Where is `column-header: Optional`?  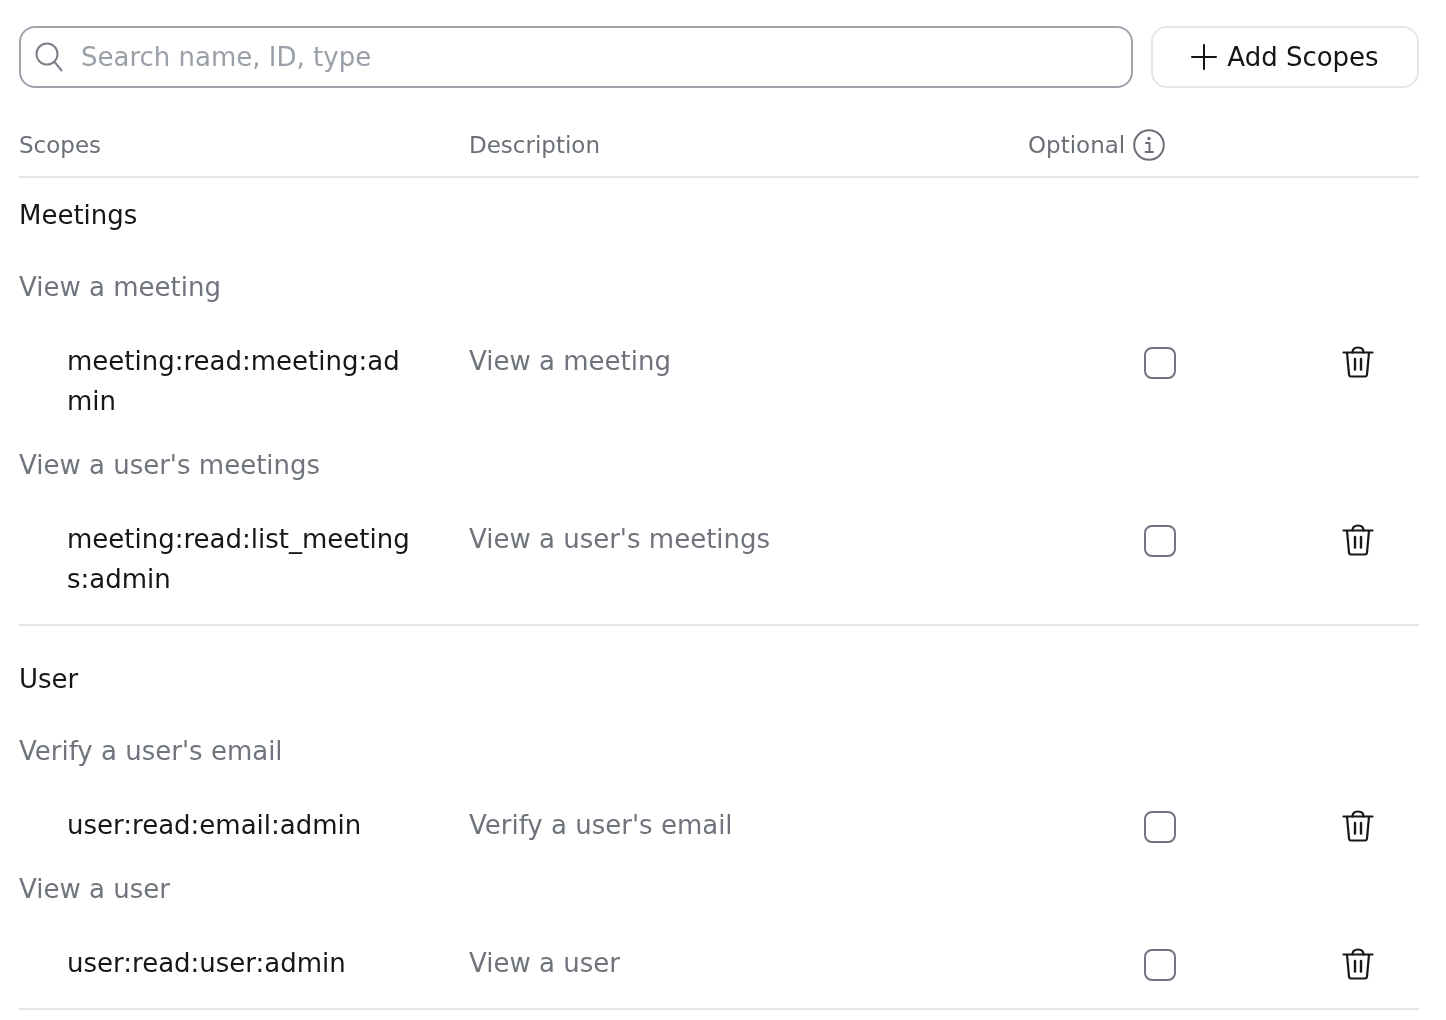 column-header: Optional is located at coordinates (1077, 145).